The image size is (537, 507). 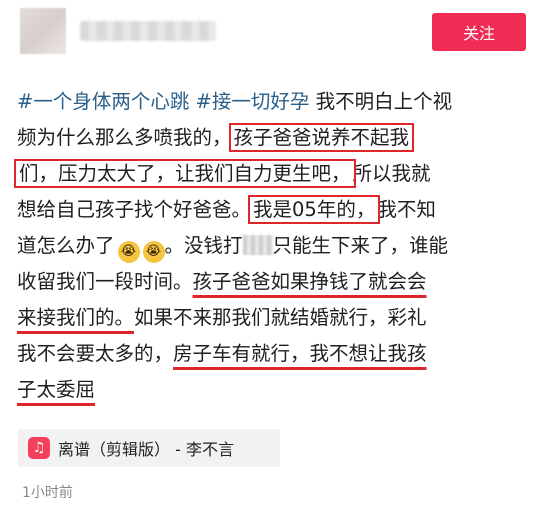 What do you see at coordinates (406, 209) in the screenshot?
I see `post-text-segment: 我不知` at bounding box center [406, 209].